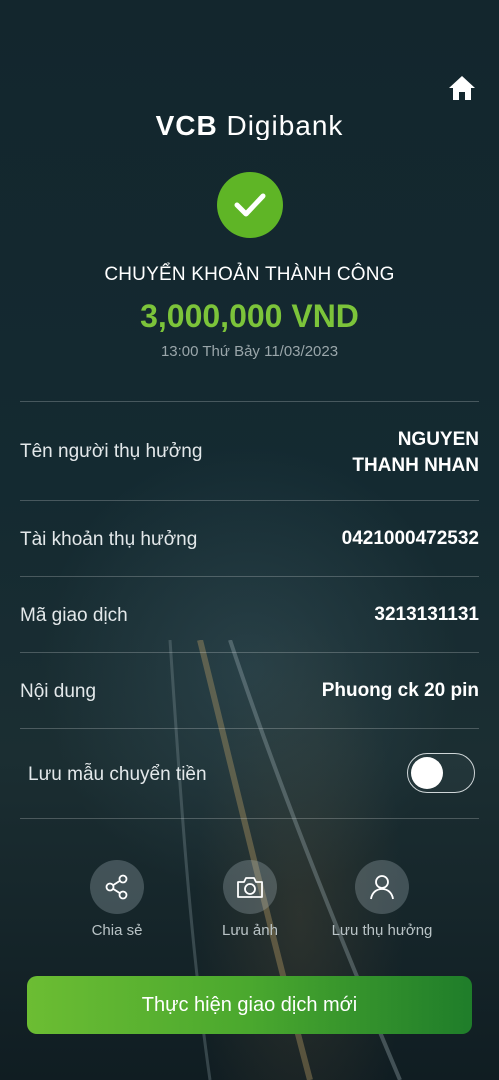 The width and height of the screenshot is (499, 1080). I want to click on save-beneficiary-label: Lưu thụ hưởng, so click(382, 930).